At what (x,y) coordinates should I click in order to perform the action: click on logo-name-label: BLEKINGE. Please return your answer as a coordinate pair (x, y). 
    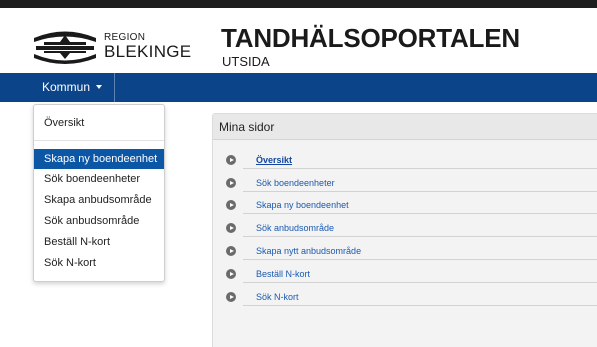
    Looking at the image, I should click on (148, 51).